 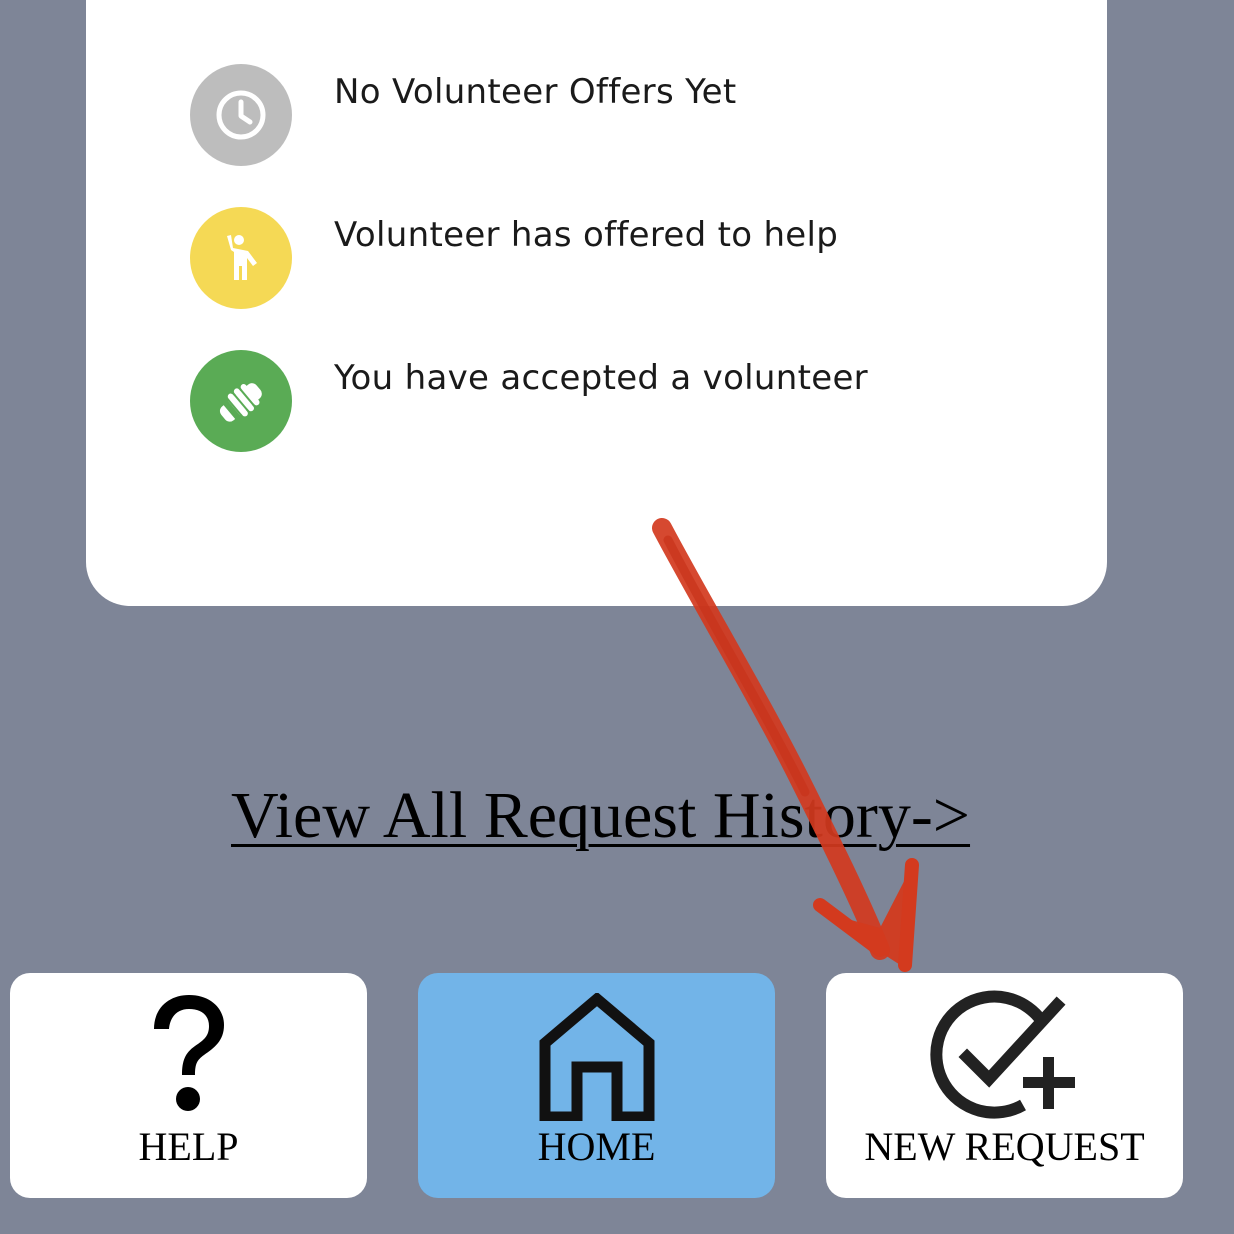 I want to click on help-button-label: HELP, so click(x=188, y=1146).